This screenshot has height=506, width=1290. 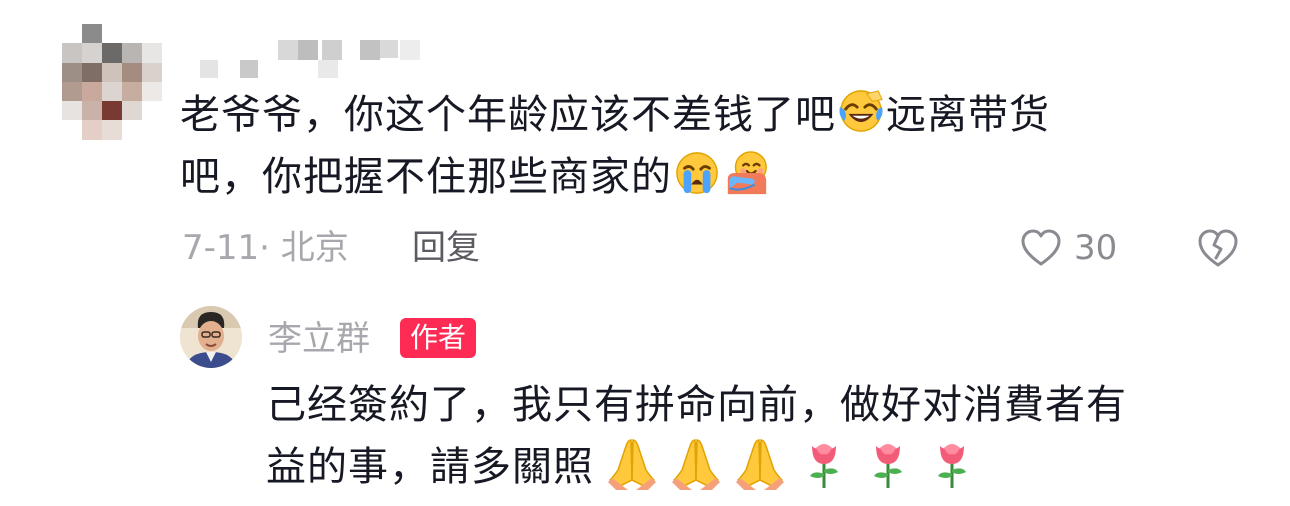 What do you see at coordinates (696, 405) in the screenshot?
I see `reply-text-line1: 己经簽約了，我只有拼命向前，做好对消費者有` at bounding box center [696, 405].